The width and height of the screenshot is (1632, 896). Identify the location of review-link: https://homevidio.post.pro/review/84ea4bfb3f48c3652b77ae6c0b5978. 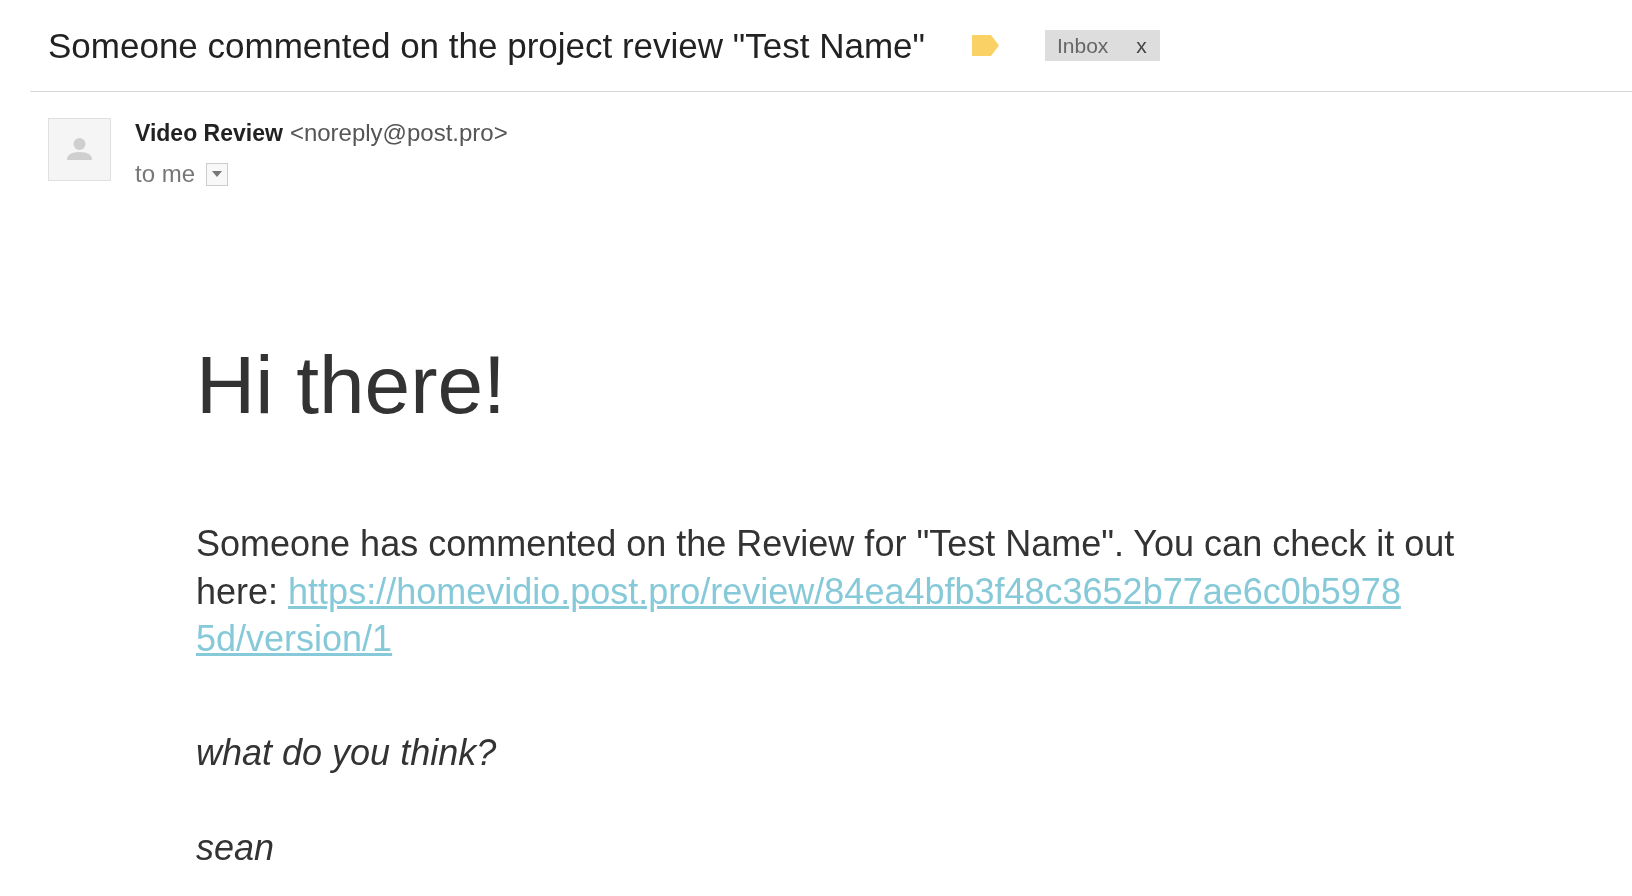
(844, 591).